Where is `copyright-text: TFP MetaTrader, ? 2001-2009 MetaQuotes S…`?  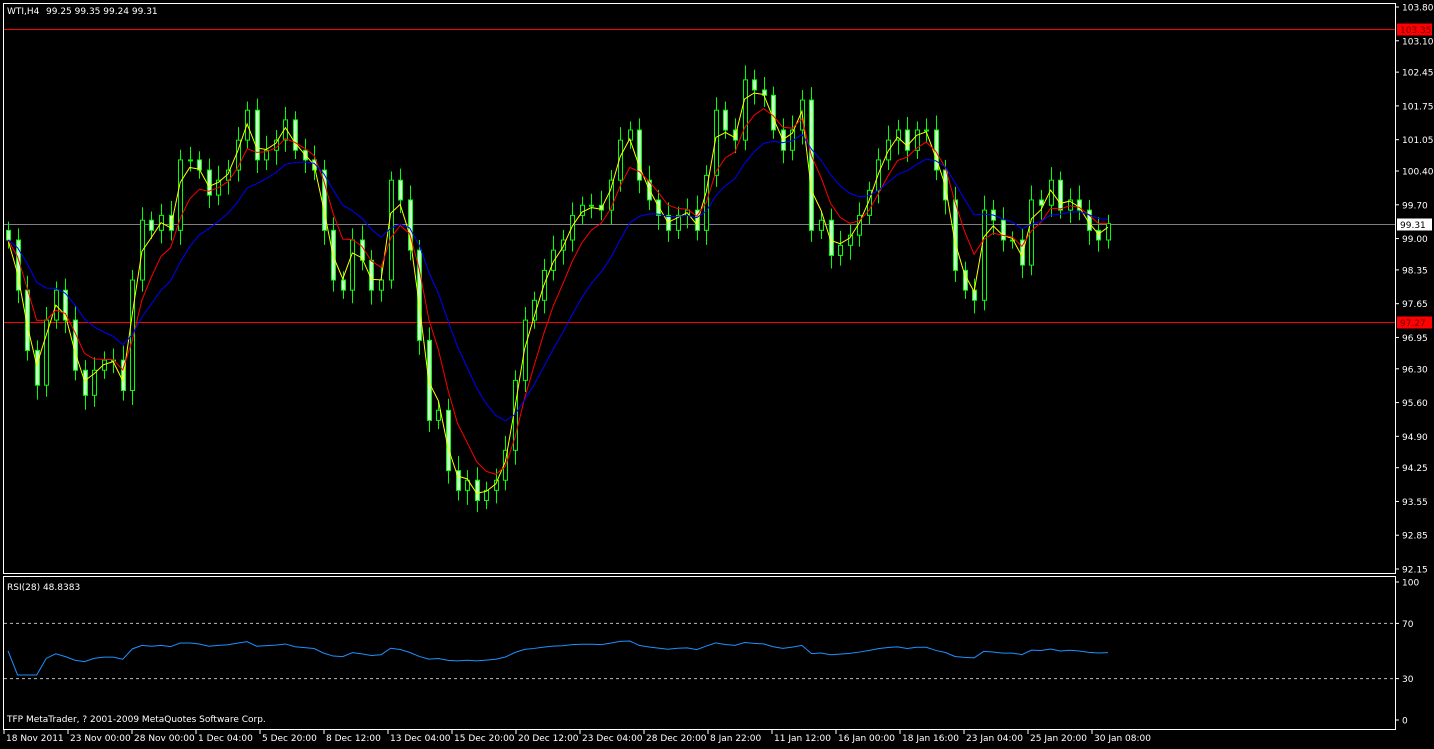
copyright-text: TFP MetaTrader, ? 2001-2009 MetaQuotes S… is located at coordinates (136, 720).